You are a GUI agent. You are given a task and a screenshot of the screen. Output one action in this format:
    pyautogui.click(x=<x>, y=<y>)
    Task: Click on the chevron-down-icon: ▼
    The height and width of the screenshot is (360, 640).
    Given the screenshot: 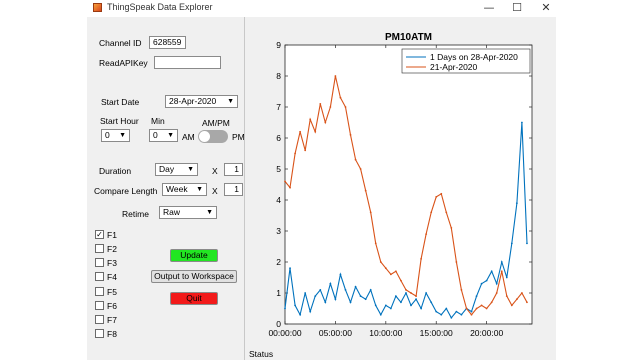 What is the action you would take?
    pyautogui.click(x=209, y=212)
    